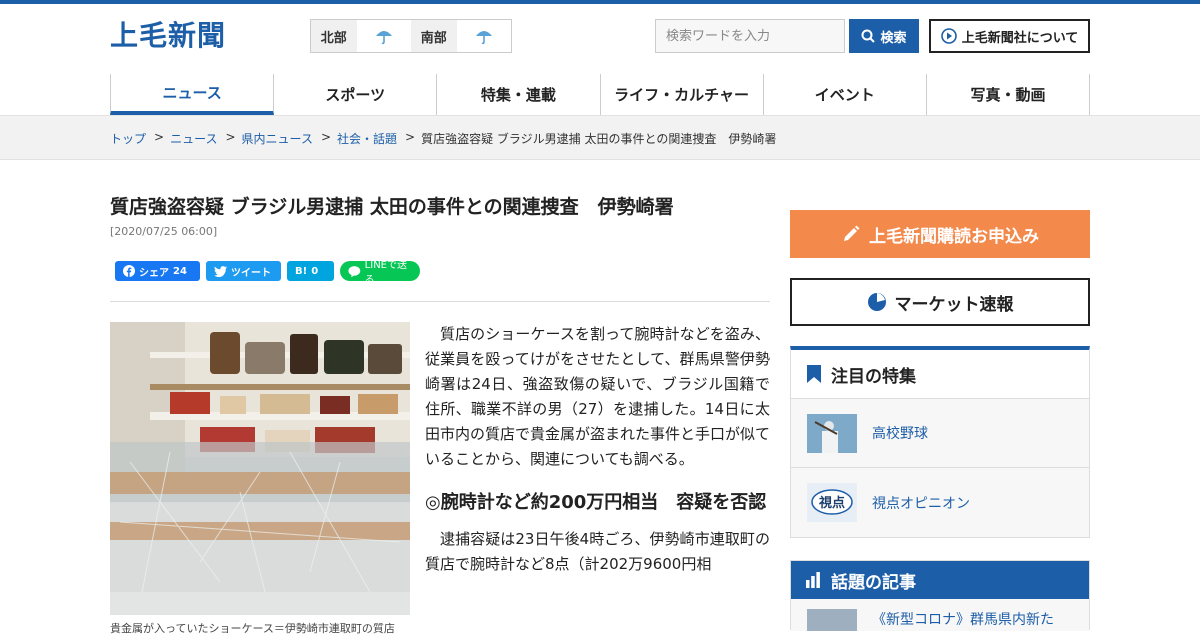 This screenshot has height=636, width=1200. What do you see at coordinates (832, 620) in the screenshot?
I see `trending-thumbnail` at bounding box center [832, 620].